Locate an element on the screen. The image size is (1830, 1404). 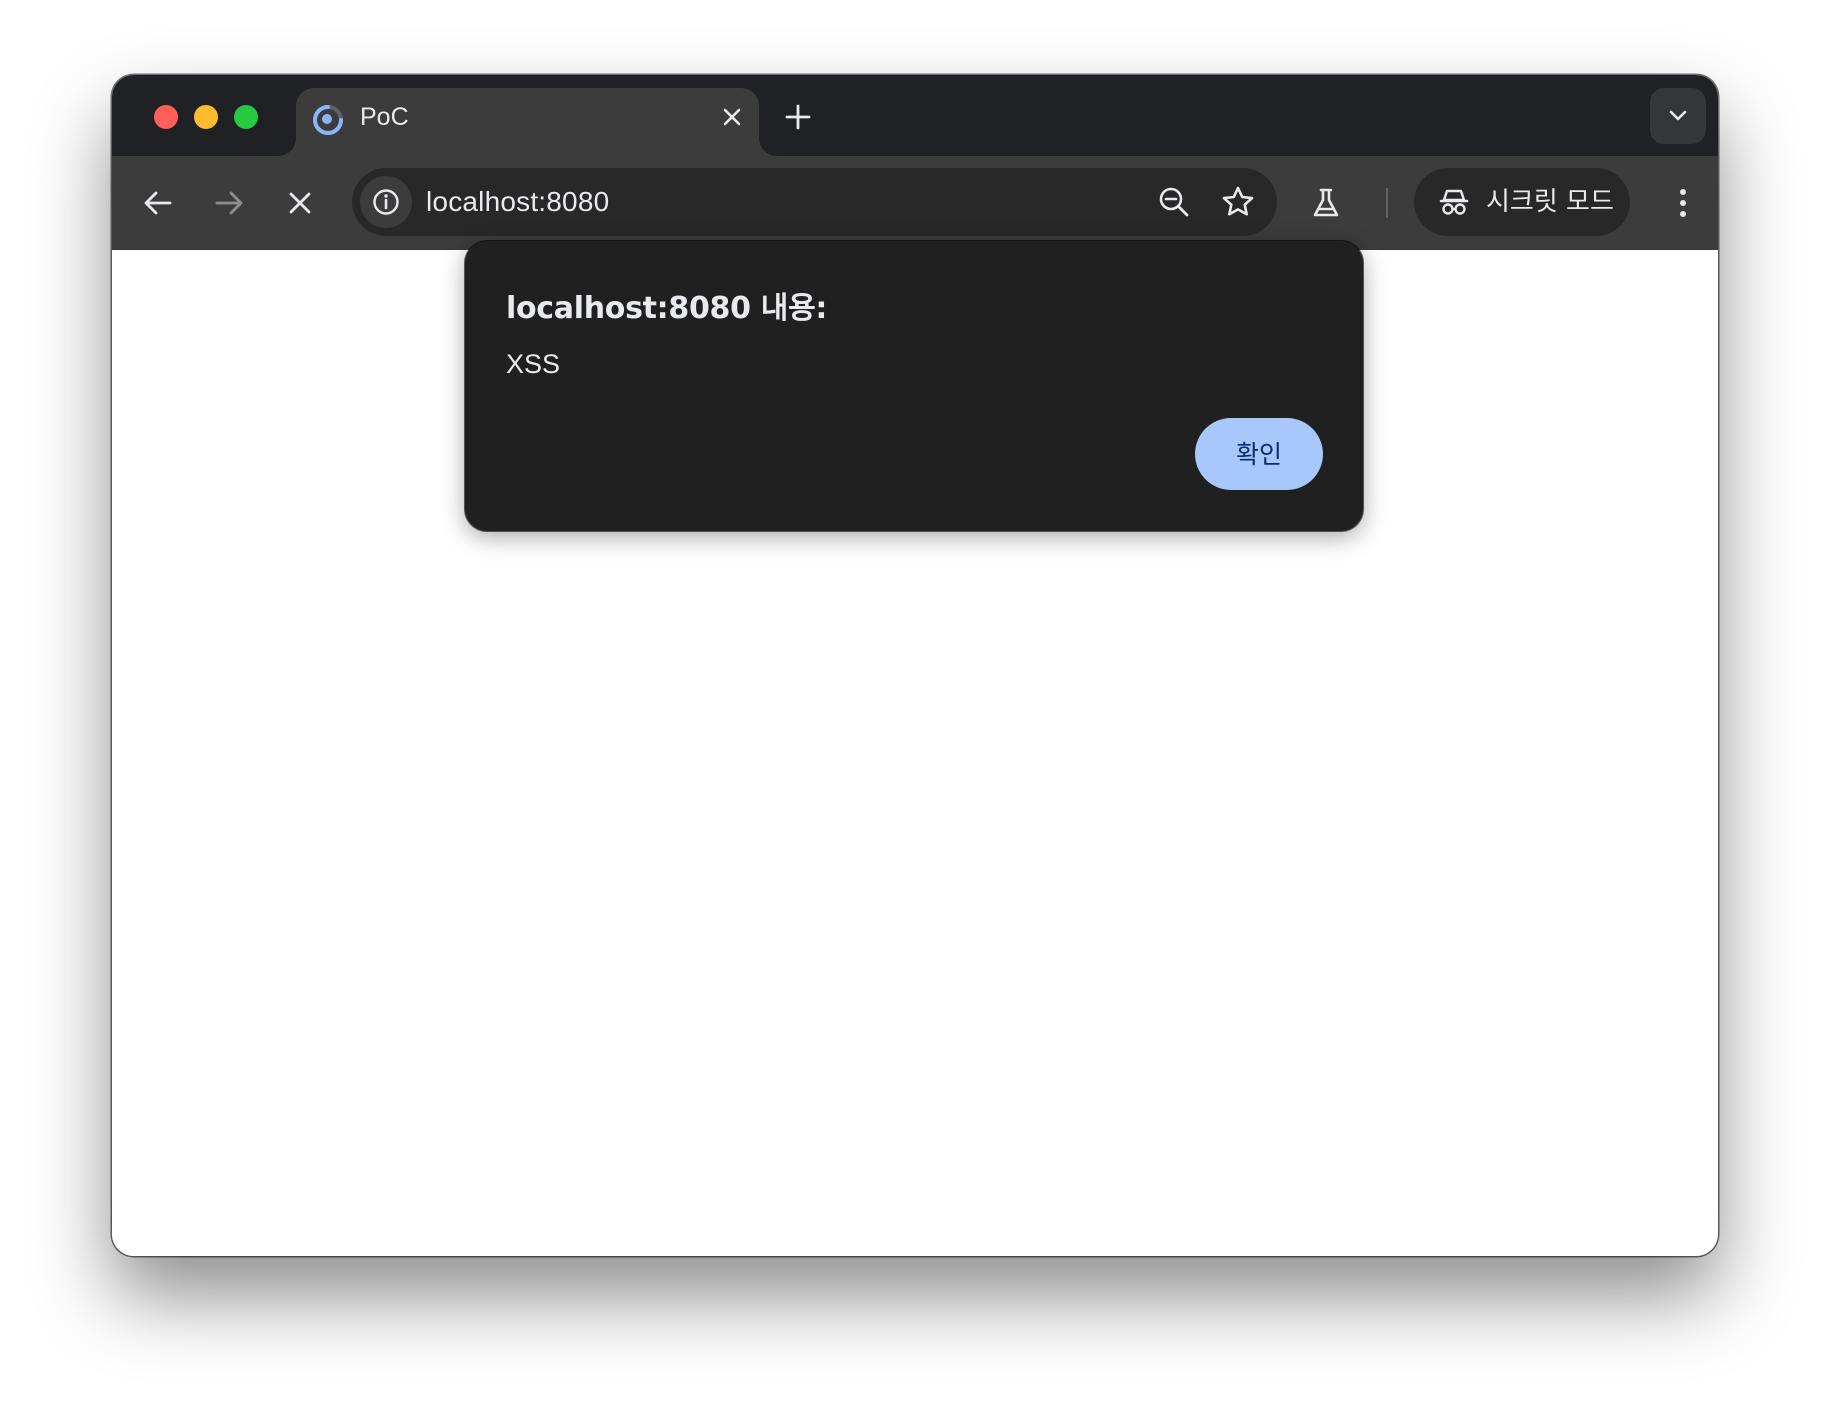
toolbar: localhost:8080 시크릿 모드 is located at coordinates (915, 203).